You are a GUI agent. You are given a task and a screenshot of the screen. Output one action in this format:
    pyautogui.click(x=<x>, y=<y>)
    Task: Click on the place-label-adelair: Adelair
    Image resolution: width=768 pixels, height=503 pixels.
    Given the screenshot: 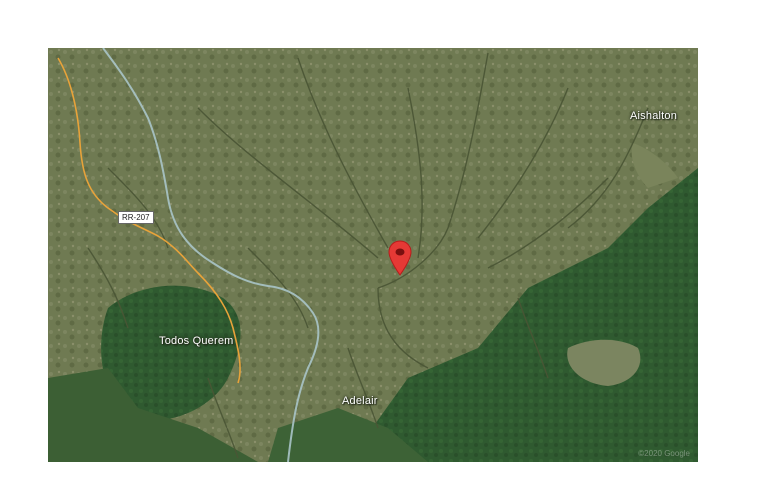 What is the action you would take?
    pyautogui.click(x=360, y=401)
    